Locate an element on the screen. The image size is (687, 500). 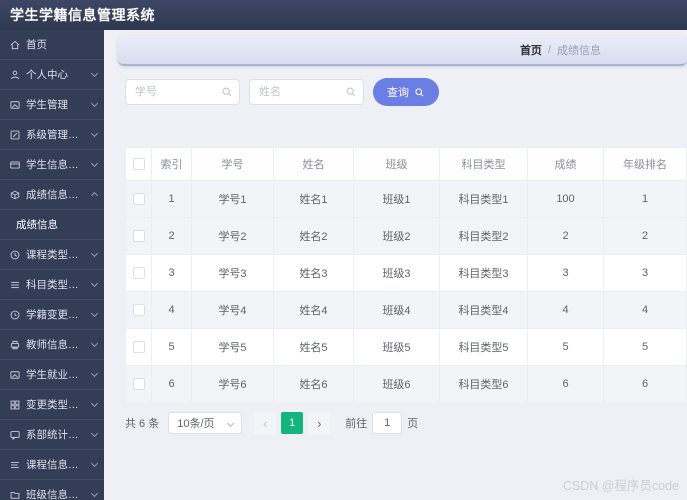
sidebar-item-label: 学生信息管理 is located at coordinates (56, 165).